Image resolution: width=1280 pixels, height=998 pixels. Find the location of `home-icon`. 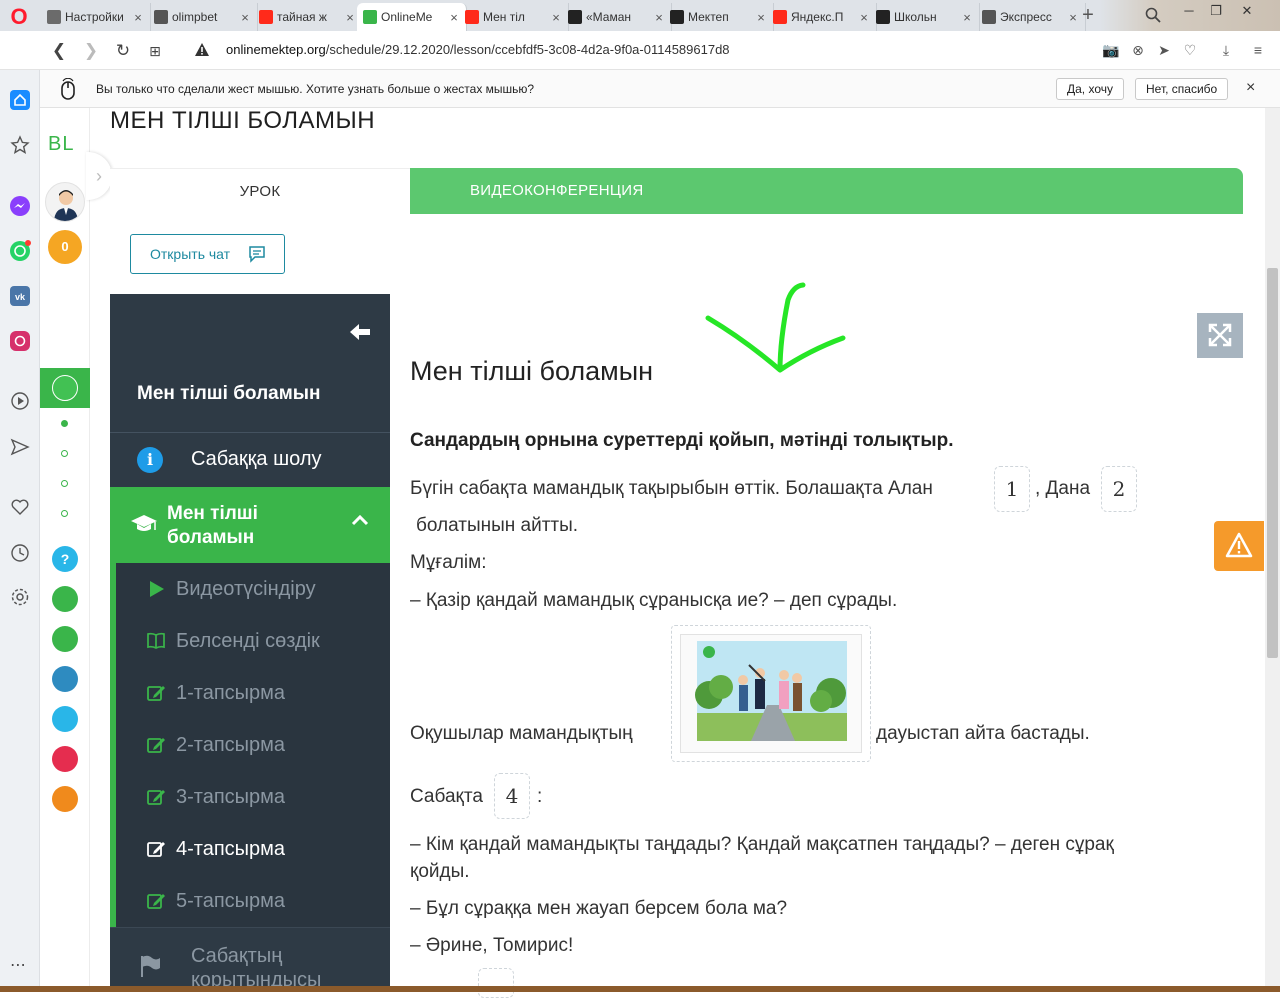

home-icon is located at coordinates (20, 100).